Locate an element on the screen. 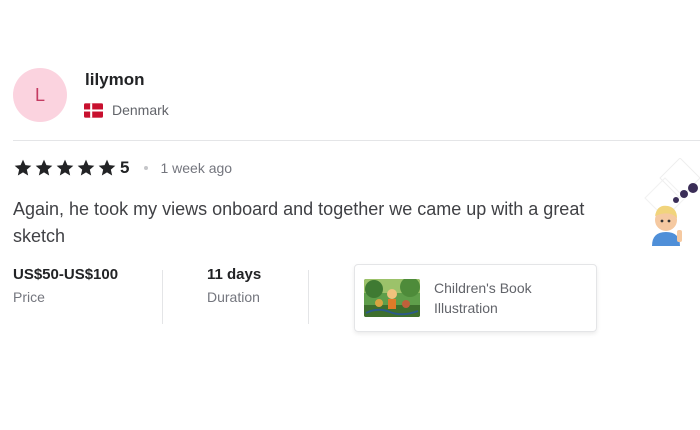 The image size is (700, 430). duration-value: 11 days is located at coordinates (234, 274).